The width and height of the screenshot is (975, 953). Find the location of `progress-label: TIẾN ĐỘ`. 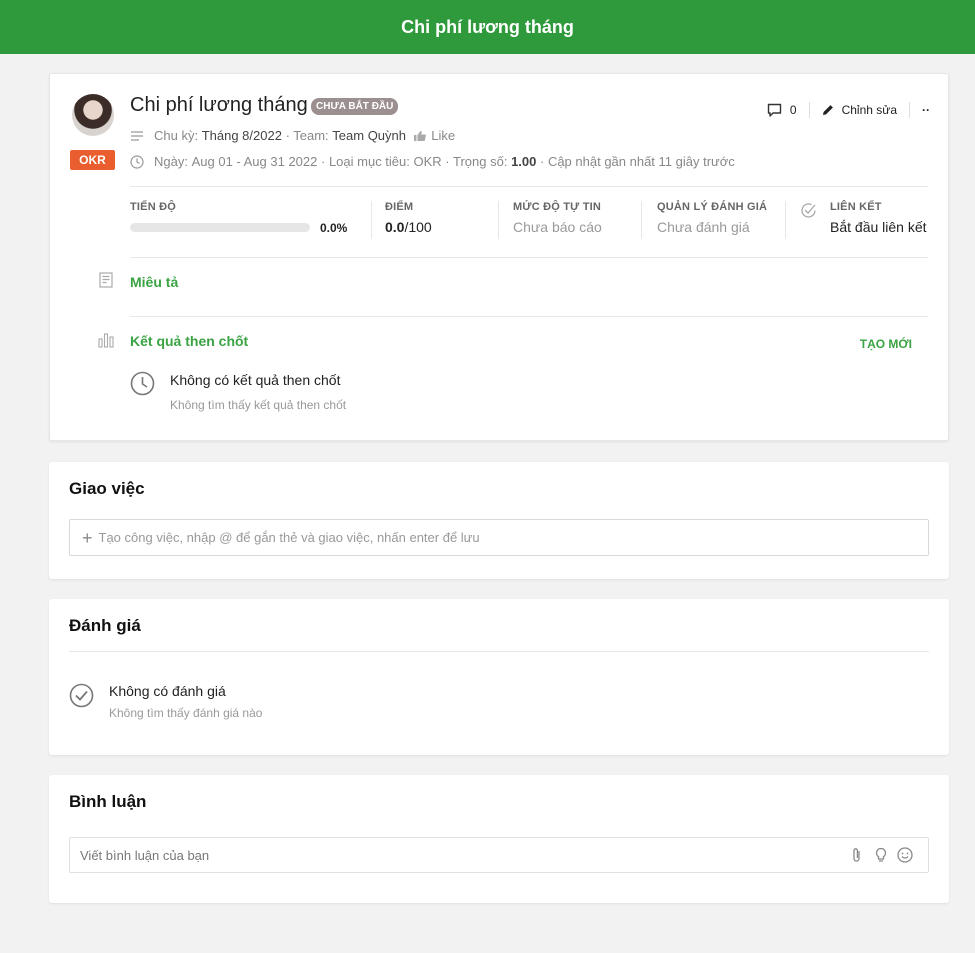

progress-label: TIẾN ĐỘ is located at coordinates (153, 207).